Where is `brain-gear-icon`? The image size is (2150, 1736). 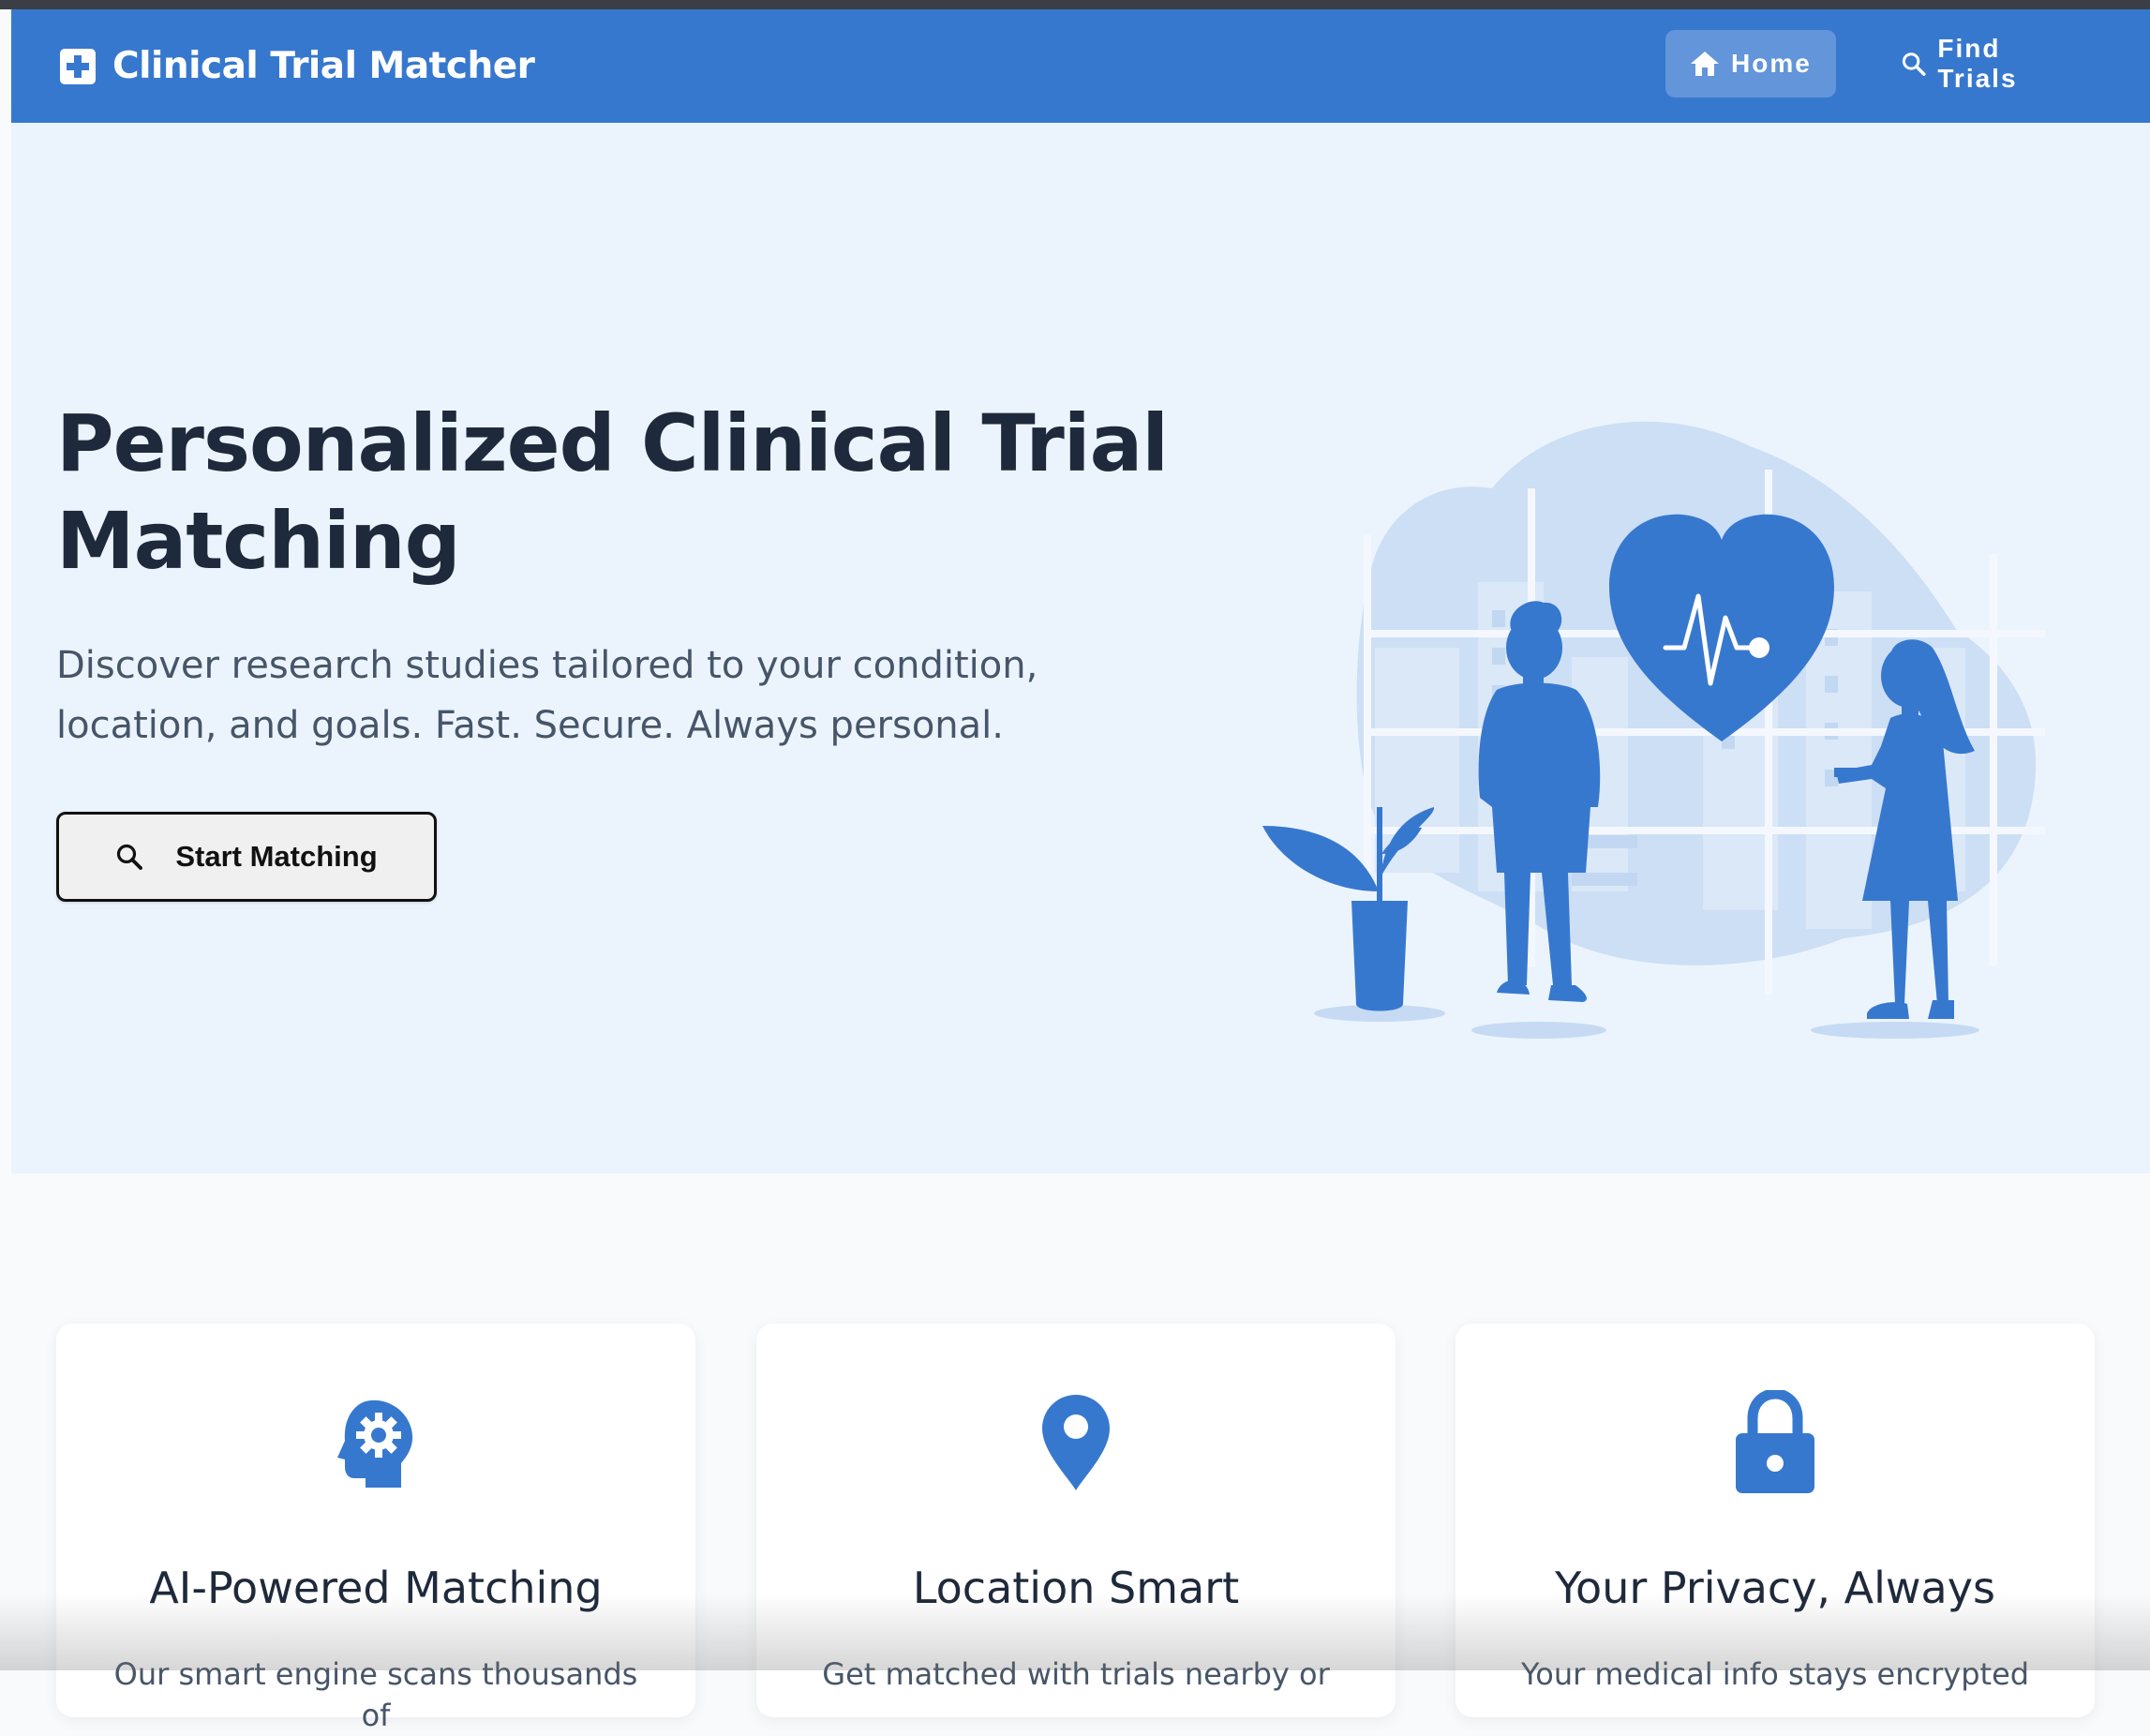
brain-gear-icon is located at coordinates (375, 1444).